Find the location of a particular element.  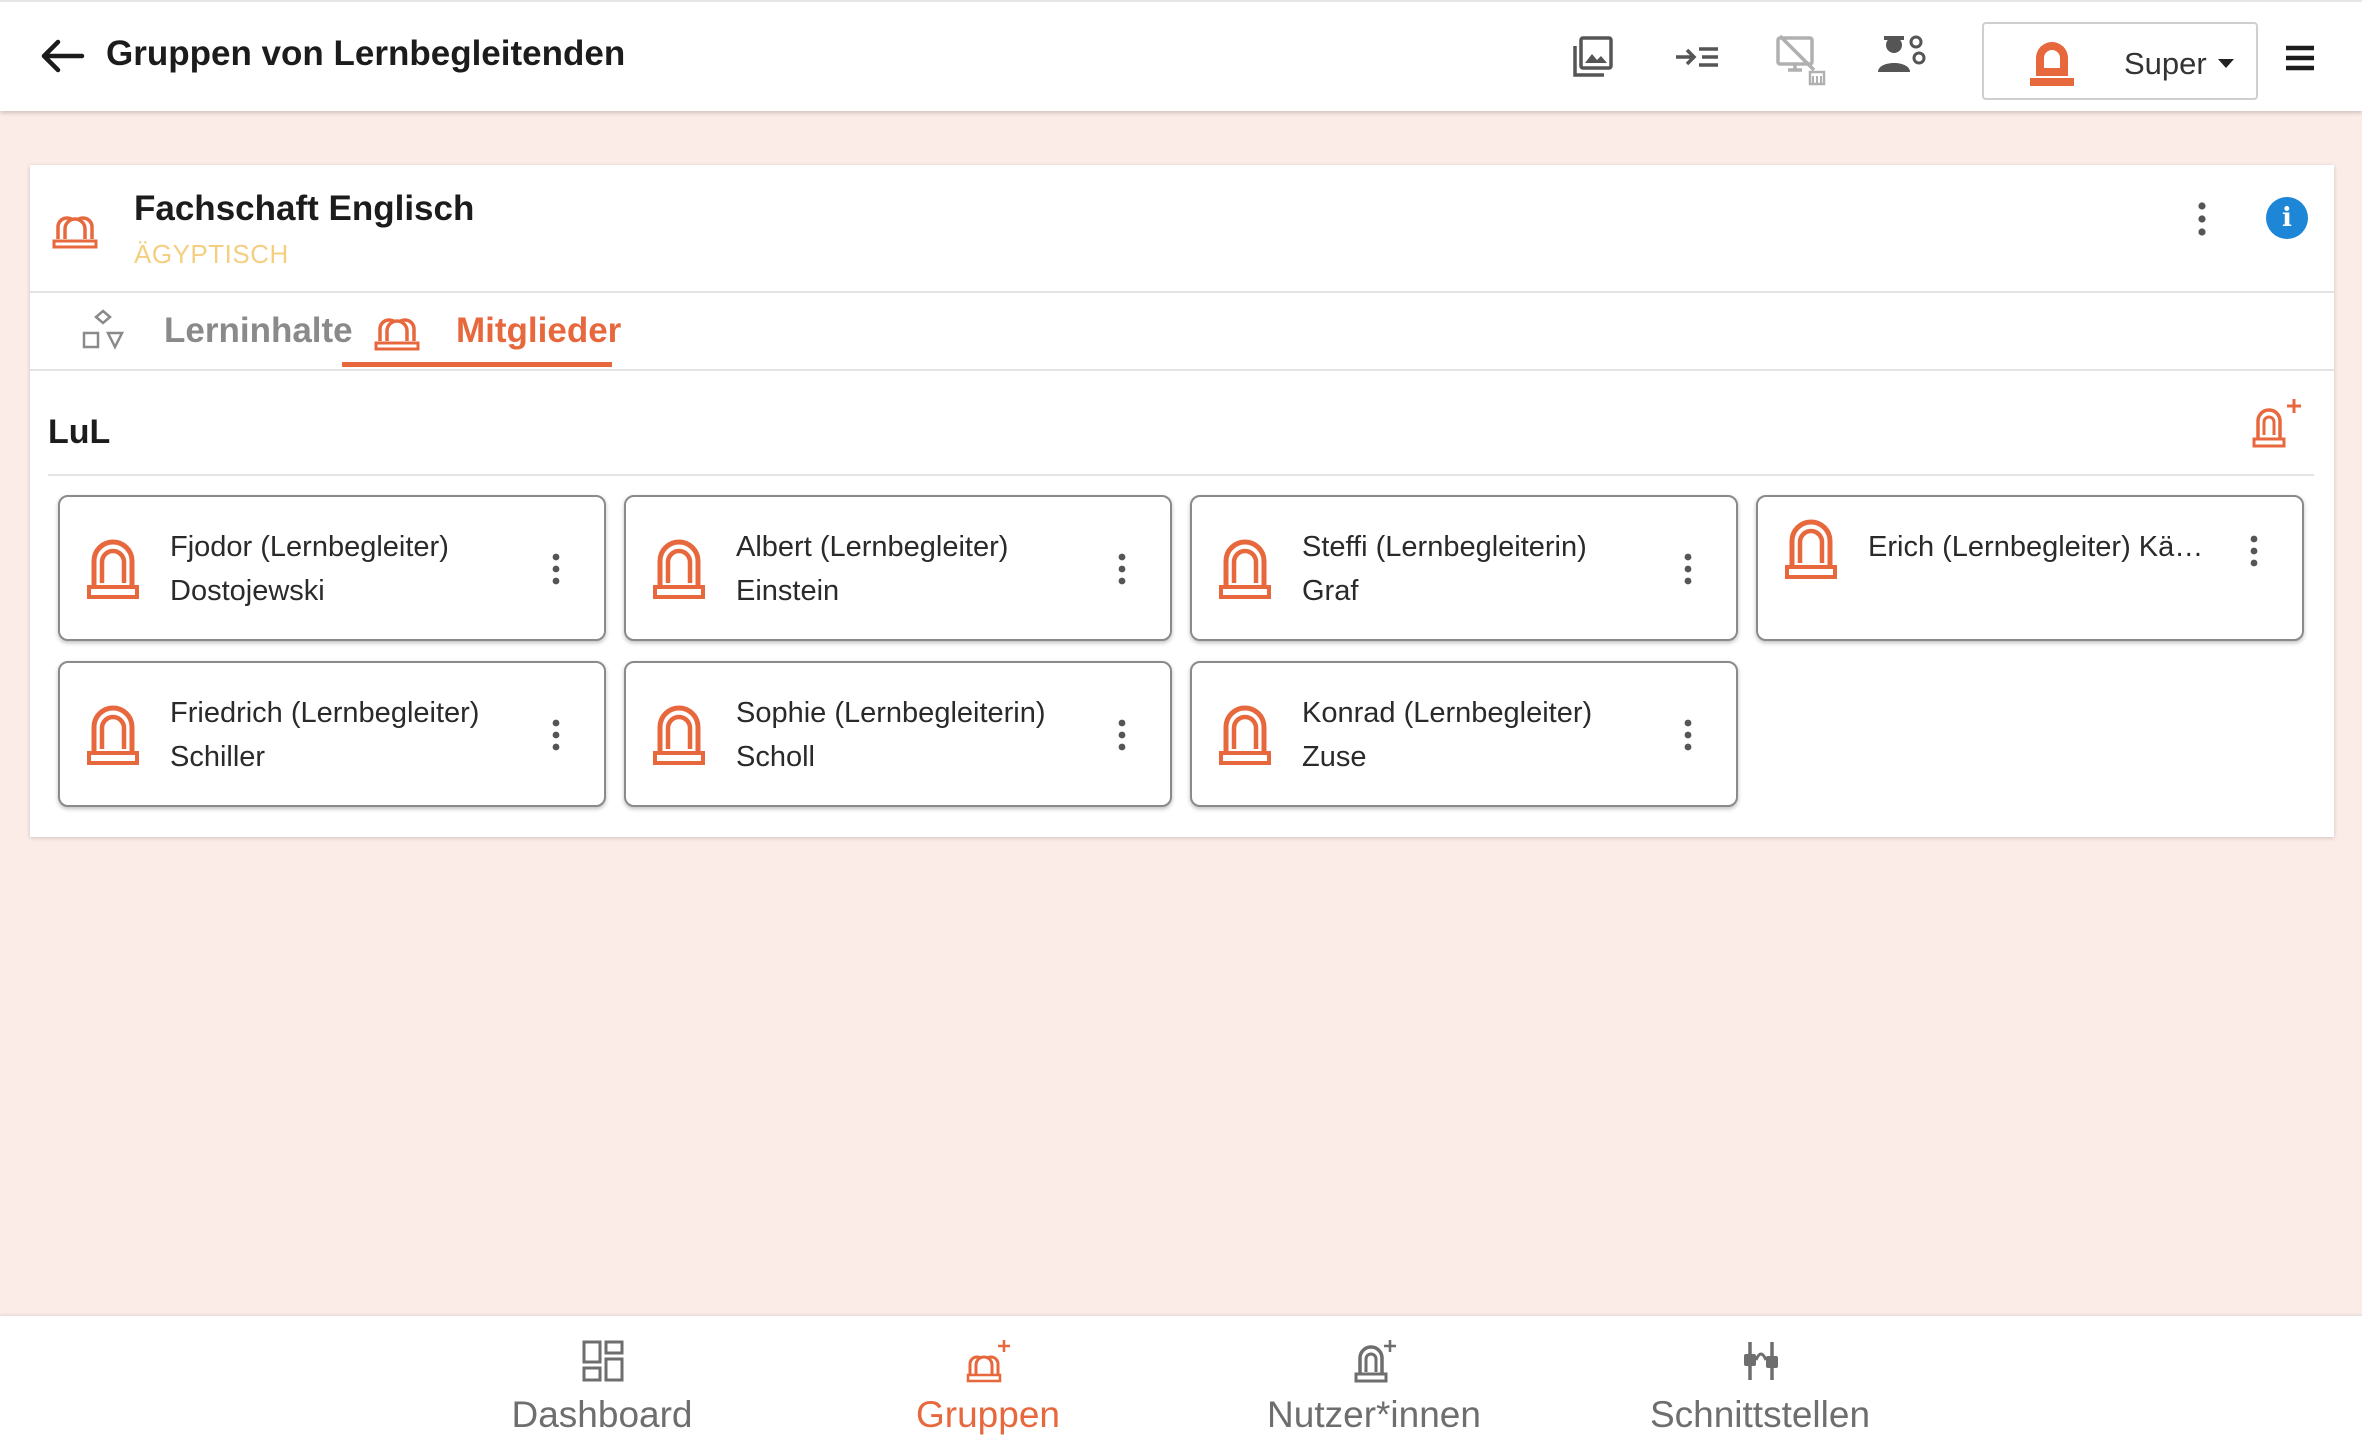

section-title: LuL is located at coordinates (79, 432).